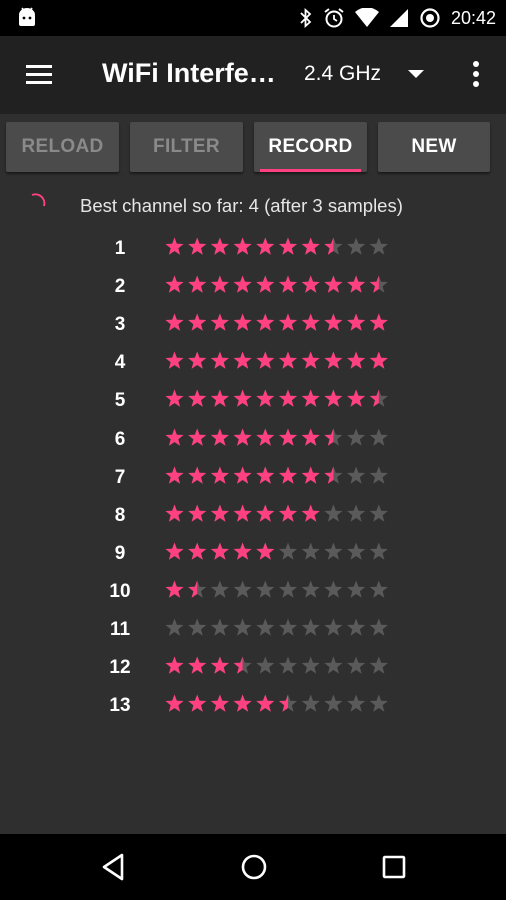 The image size is (506, 900). I want to click on record-button: RECORD, so click(310, 147).